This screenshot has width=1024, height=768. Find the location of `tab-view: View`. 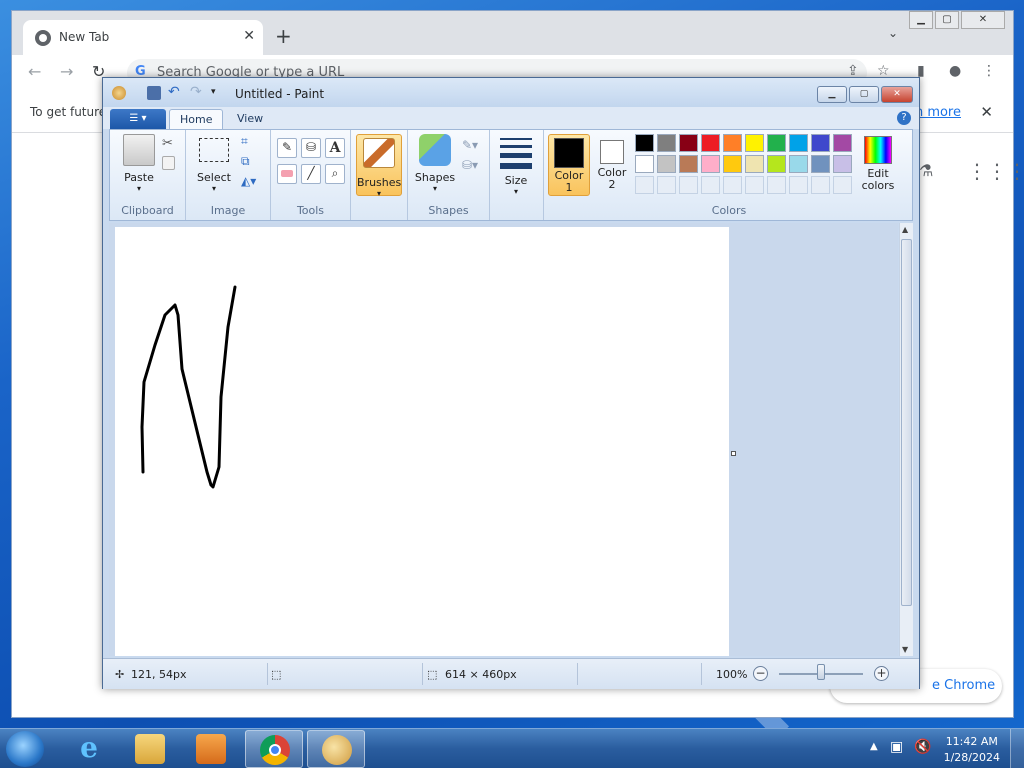

tab-view: View is located at coordinates (250, 119).